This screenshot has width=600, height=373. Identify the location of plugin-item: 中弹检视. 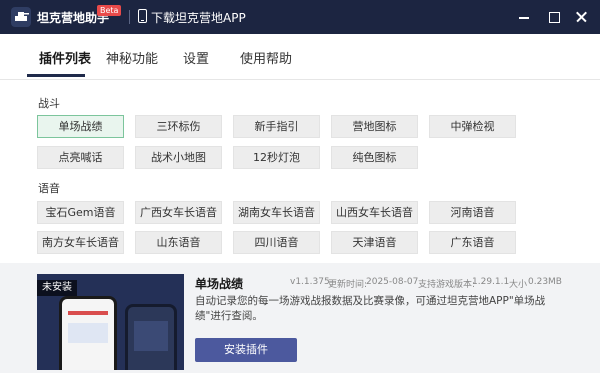
(472, 126).